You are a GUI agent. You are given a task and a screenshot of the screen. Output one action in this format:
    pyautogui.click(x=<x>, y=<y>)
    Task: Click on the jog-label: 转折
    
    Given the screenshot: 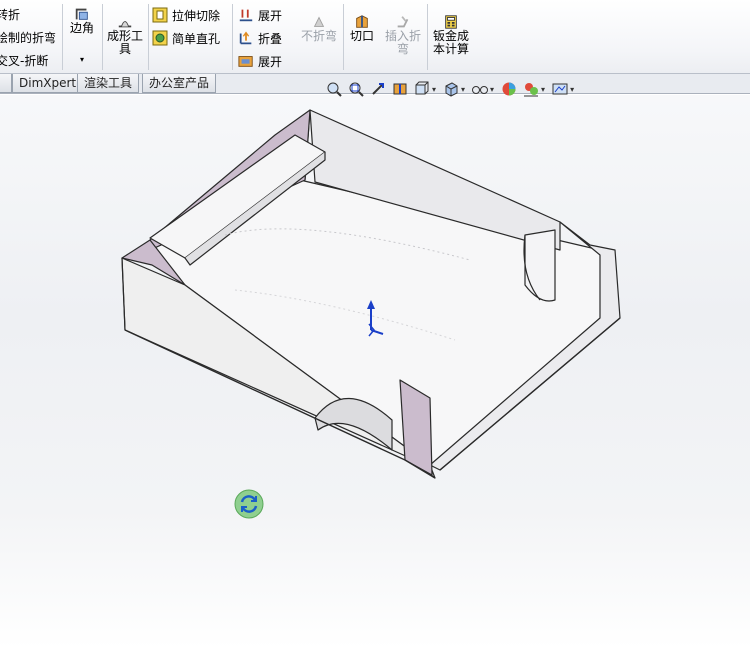 What is the action you would take?
    pyautogui.click(x=10, y=14)
    